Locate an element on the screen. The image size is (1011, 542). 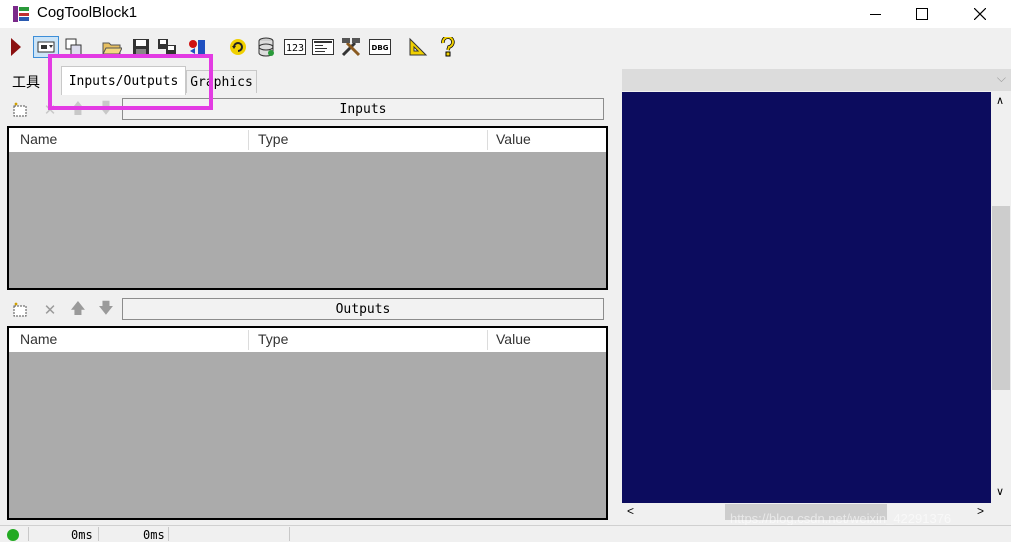
run-button is located at coordinates (16, 47).